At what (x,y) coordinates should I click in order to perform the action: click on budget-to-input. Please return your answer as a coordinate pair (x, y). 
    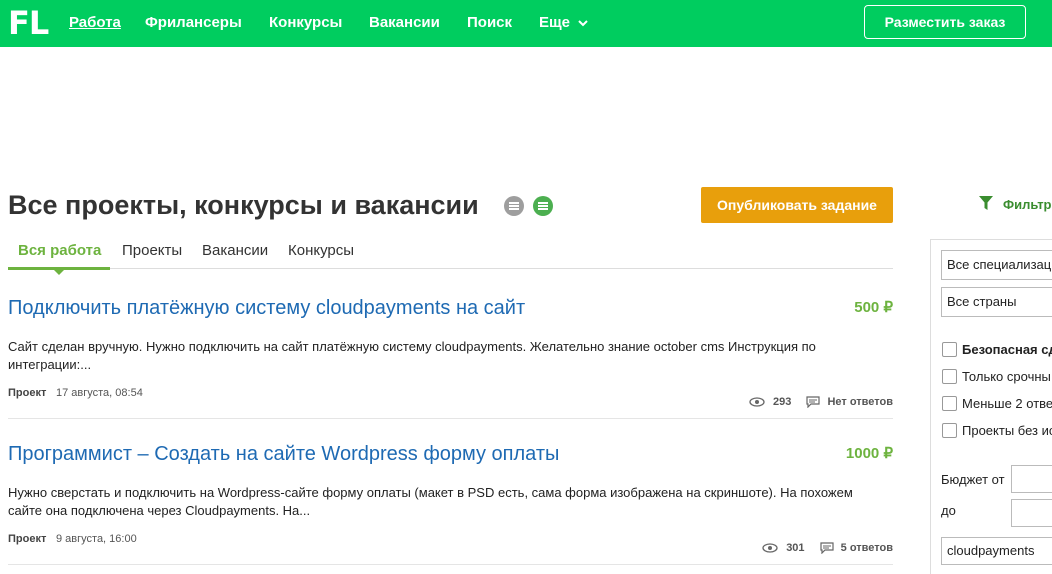
    Looking at the image, I should click on (1031, 513).